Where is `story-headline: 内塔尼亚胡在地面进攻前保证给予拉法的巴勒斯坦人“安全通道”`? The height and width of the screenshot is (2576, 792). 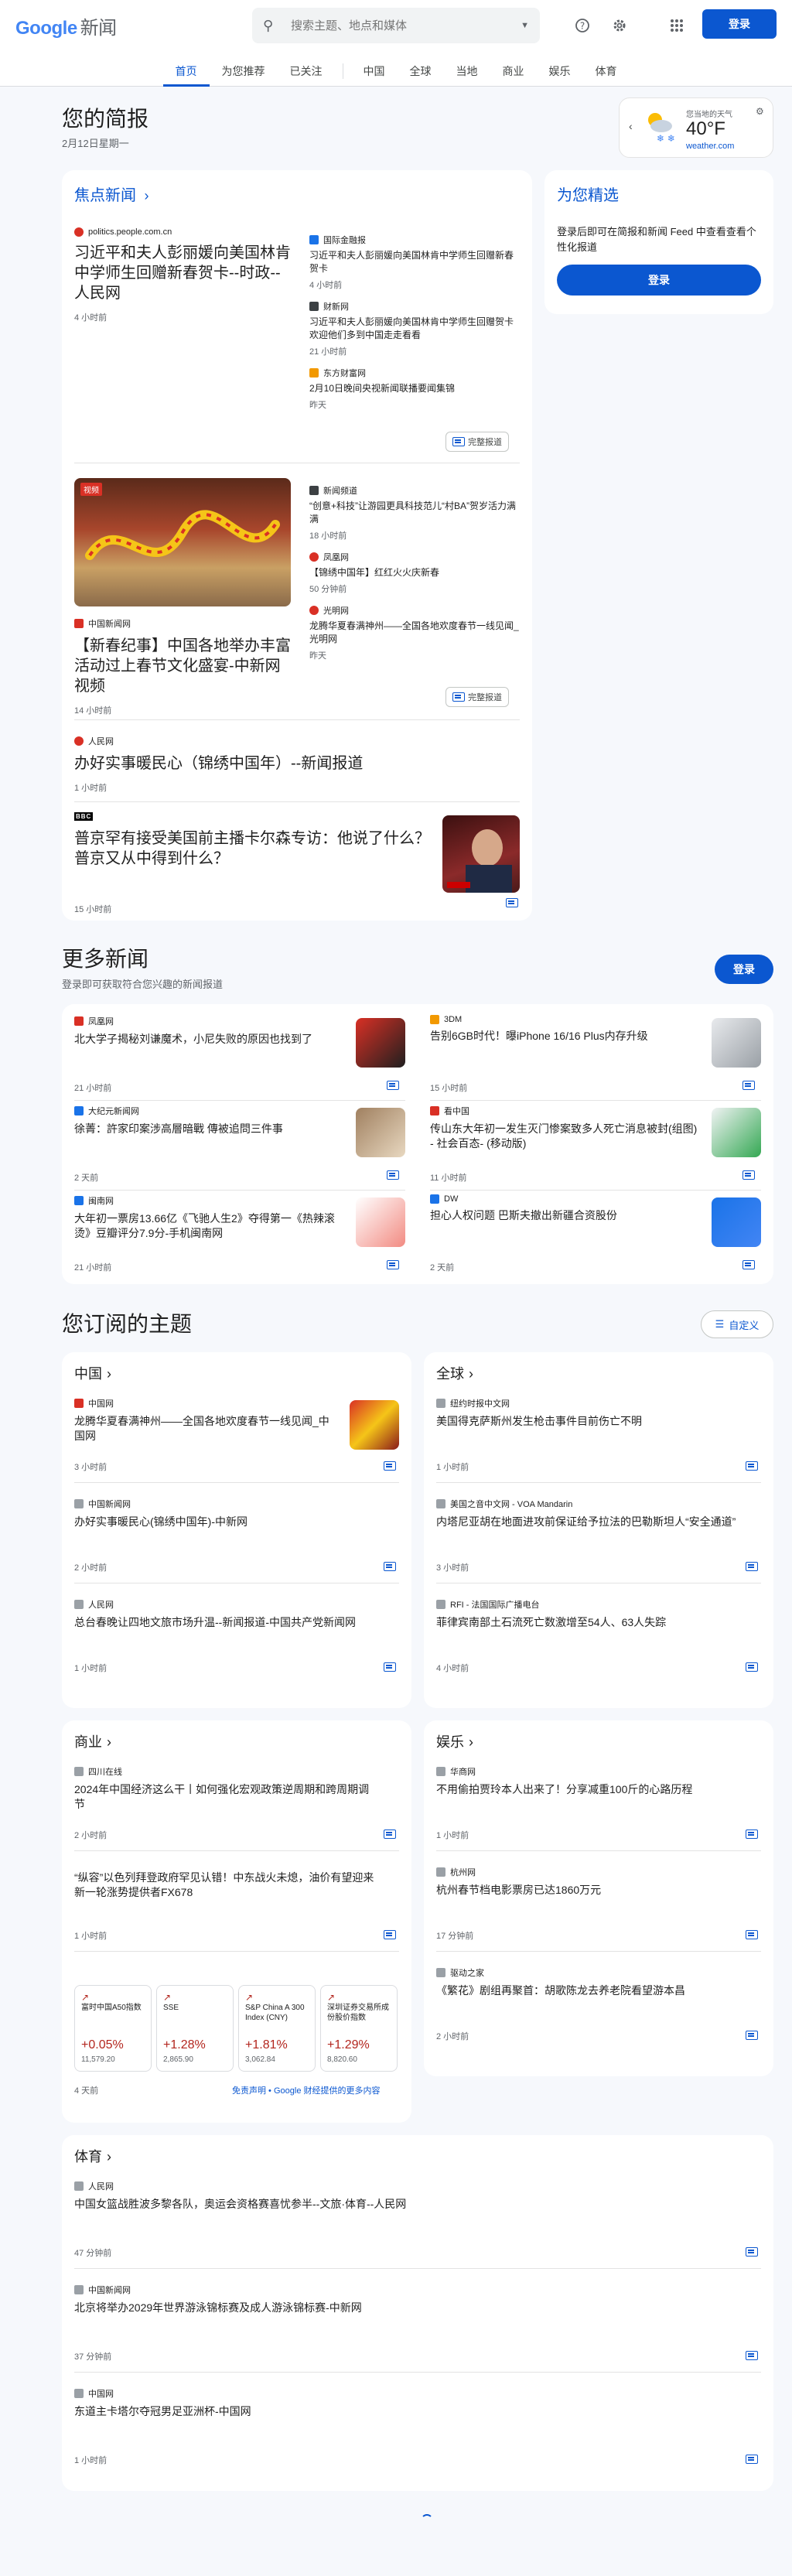
story-headline: 内塔尼亚胡在地面进攻前保证给予拉法的巴勒斯坦人“安全通道” is located at coordinates (588, 1522).